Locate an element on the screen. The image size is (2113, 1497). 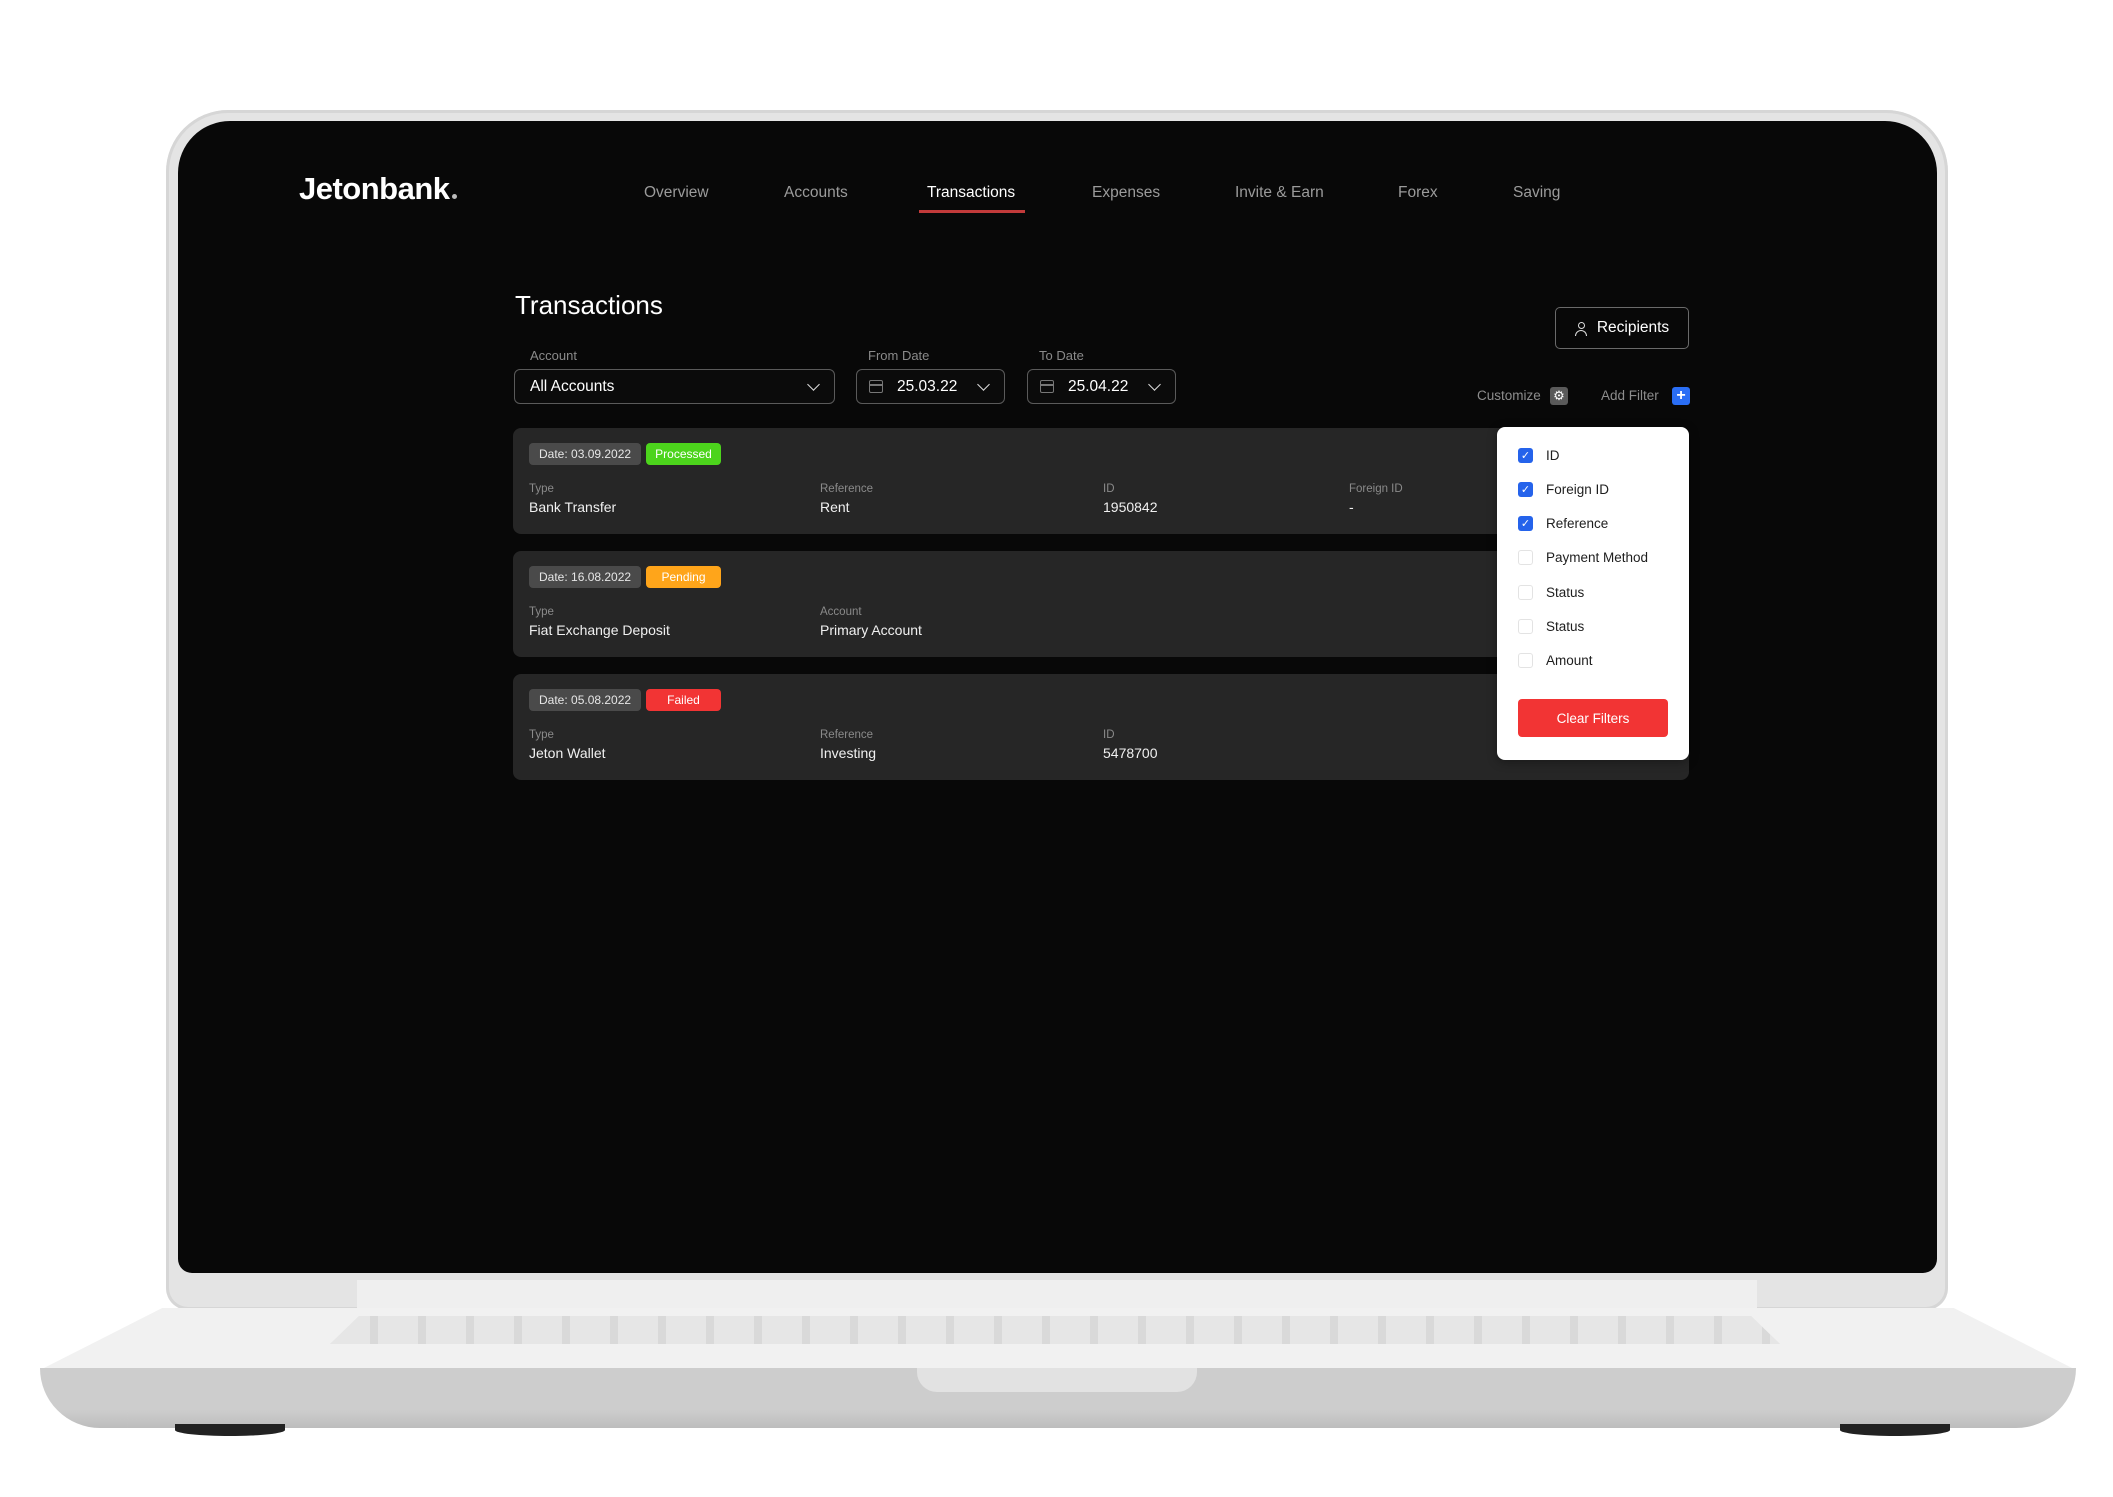
nav-forex: Forex is located at coordinates (1418, 193).